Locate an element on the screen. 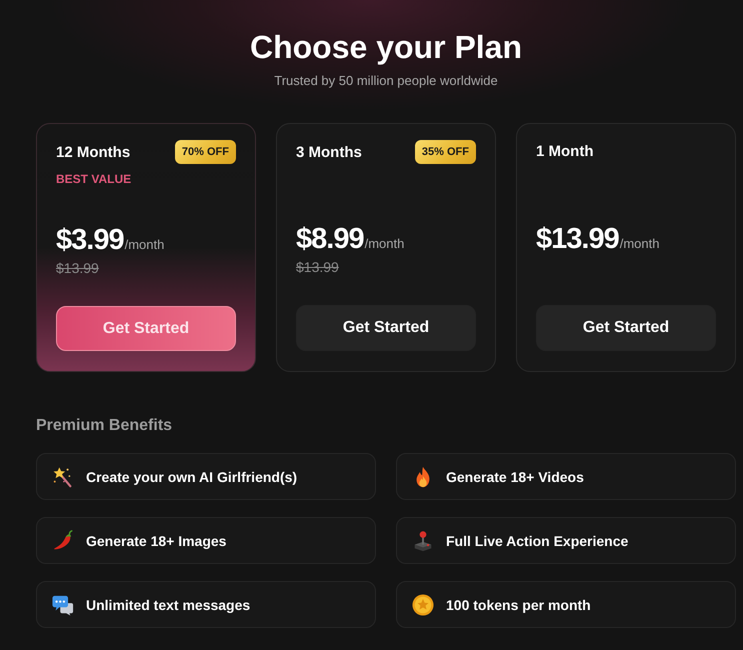 The height and width of the screenshot is (650, 743). benefit-text: Generate 18+ Images is located at coordinates (156, 540).